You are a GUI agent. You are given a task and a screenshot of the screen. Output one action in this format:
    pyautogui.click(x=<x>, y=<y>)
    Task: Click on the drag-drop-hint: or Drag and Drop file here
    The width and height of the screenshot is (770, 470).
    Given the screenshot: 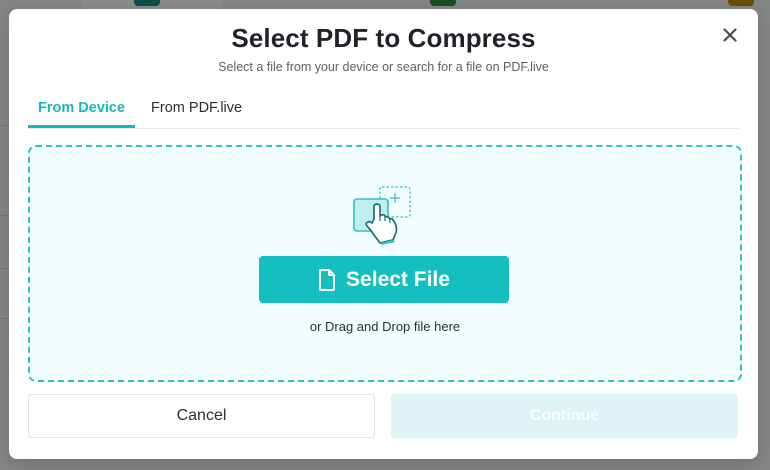 What is the action you would take?
    pyautogui.click(x=385, y=326)
    